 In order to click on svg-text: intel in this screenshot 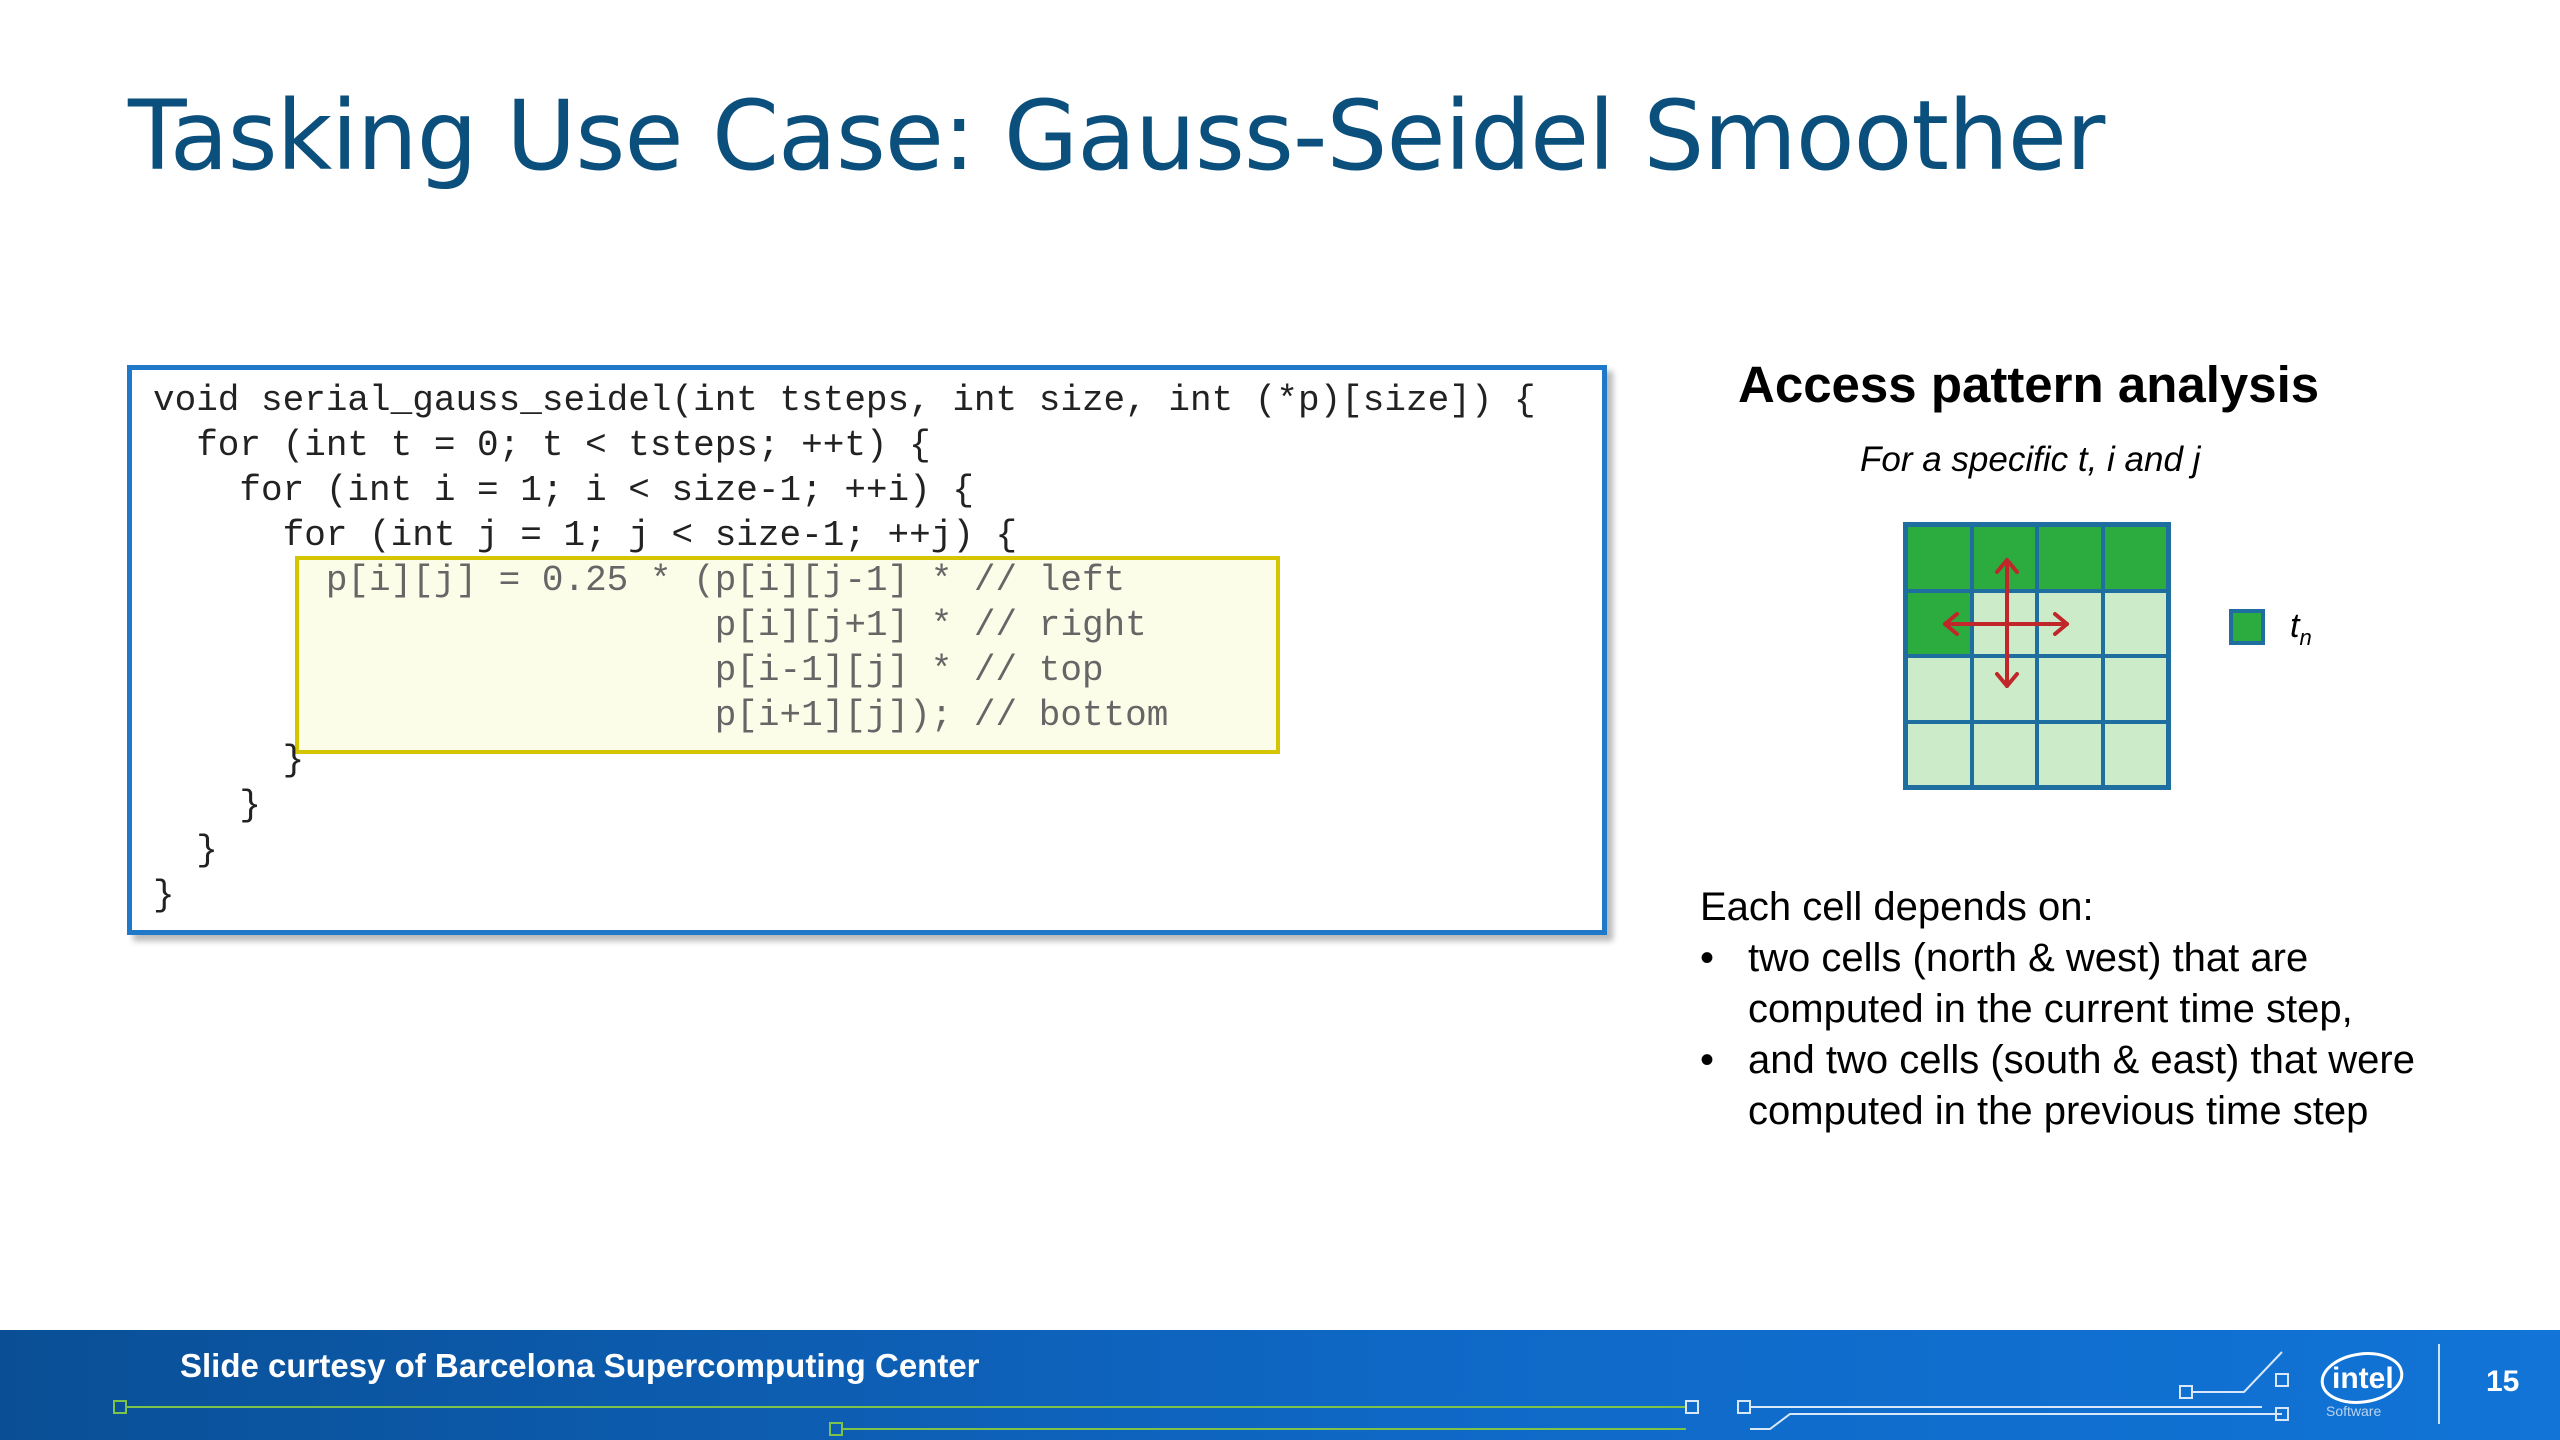, I will do `click(2363, 1378)`.